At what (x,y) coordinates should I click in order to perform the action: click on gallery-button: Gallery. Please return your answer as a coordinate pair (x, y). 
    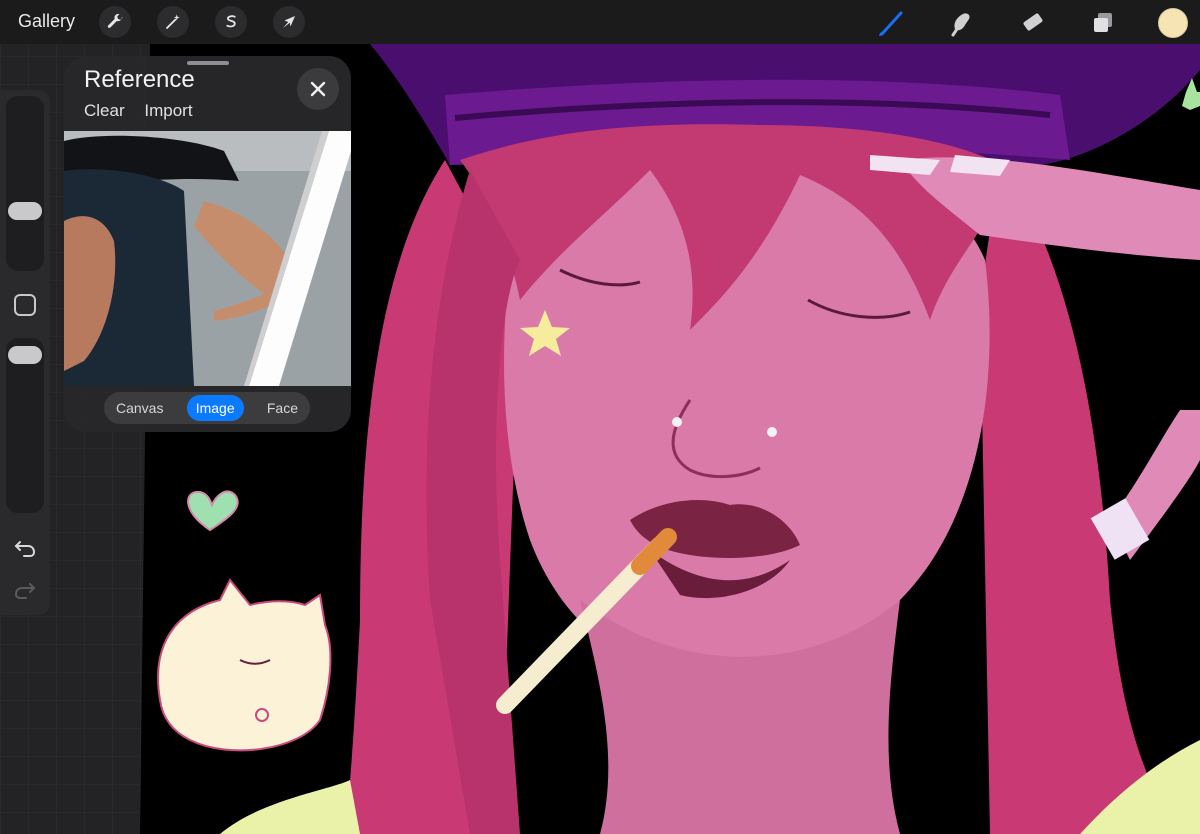
    Looking at the image, I should click on (46, 21).